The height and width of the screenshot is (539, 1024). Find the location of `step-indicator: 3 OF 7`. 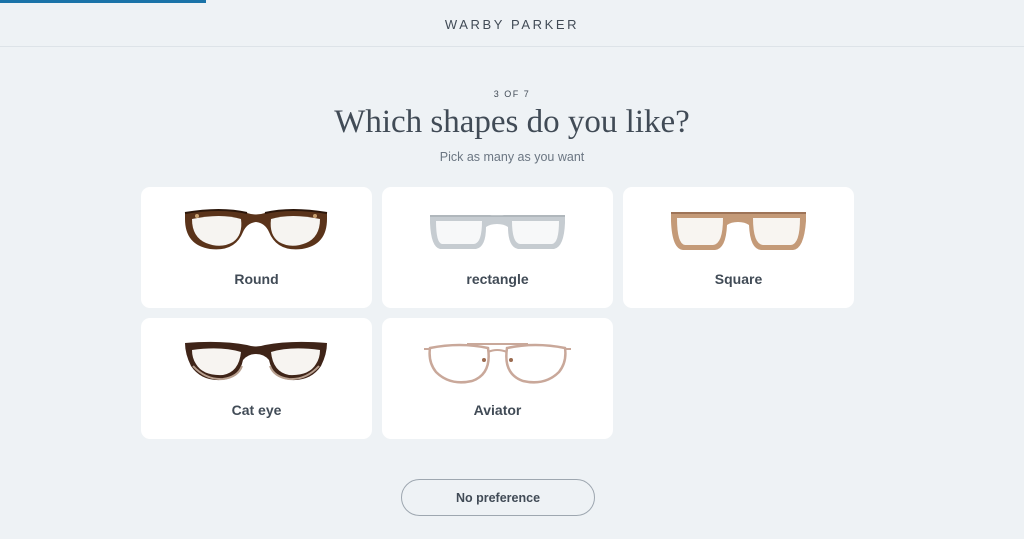

step-indicator: 3 OF 7 is located at coordinates (512, 94).